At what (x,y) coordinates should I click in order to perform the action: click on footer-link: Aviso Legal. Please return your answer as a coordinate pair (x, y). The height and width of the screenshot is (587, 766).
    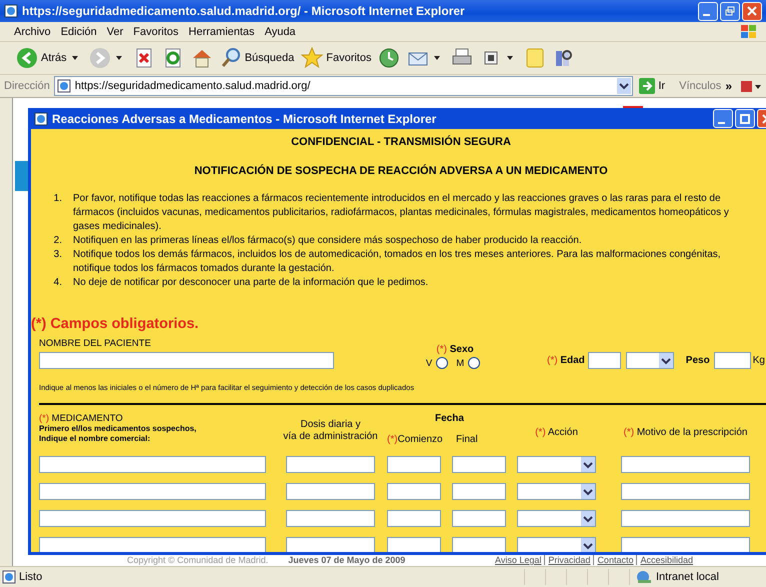
    Looking at the image, I should click on (518, 560).